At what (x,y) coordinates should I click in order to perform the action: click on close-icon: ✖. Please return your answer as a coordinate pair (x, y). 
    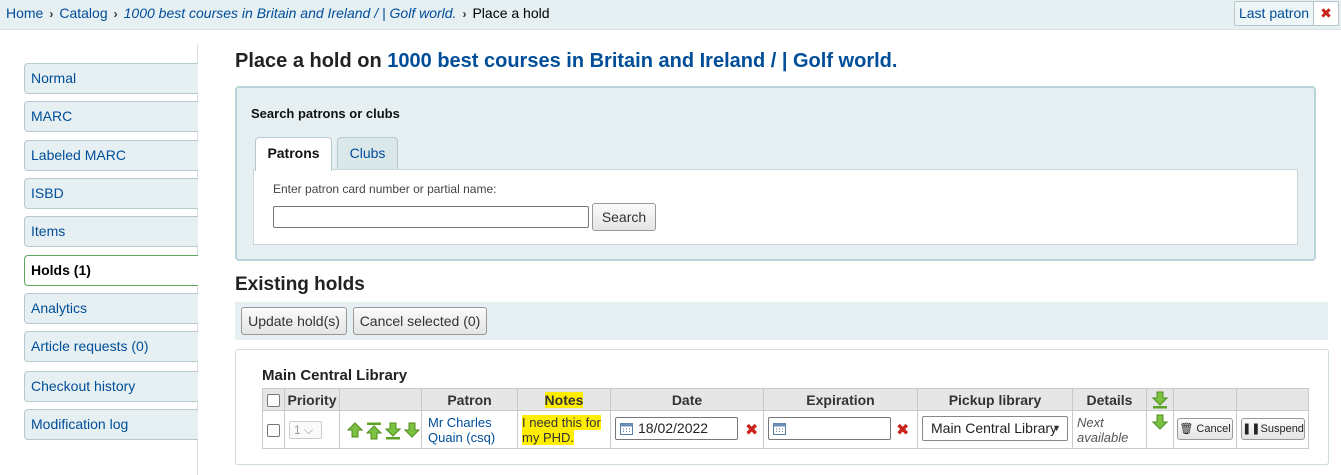
    Looking at the image, I should click on (1326, 13).